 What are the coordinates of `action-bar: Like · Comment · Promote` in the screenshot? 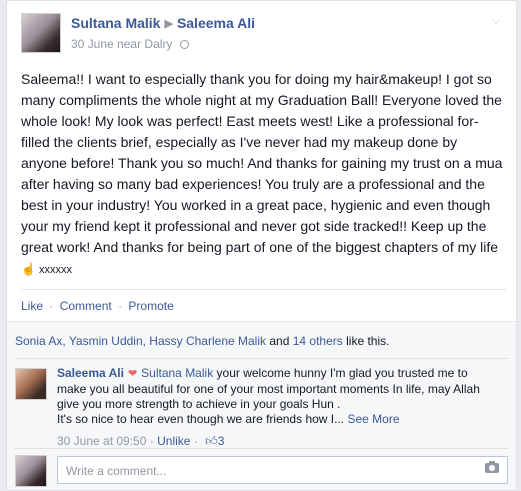 It's located at (97, 306).